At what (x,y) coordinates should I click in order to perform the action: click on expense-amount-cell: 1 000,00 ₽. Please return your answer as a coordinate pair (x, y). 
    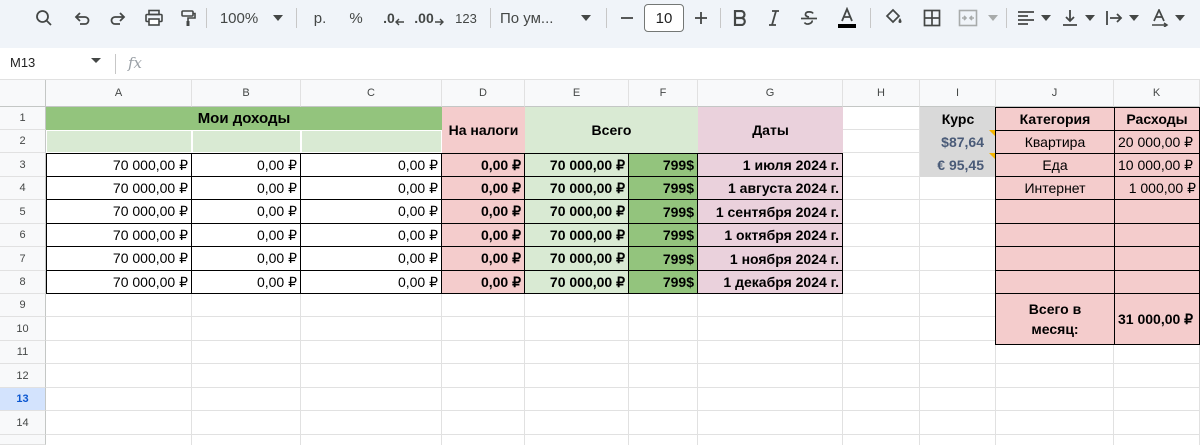
    Looking at the image, I should click on (1157, 188).